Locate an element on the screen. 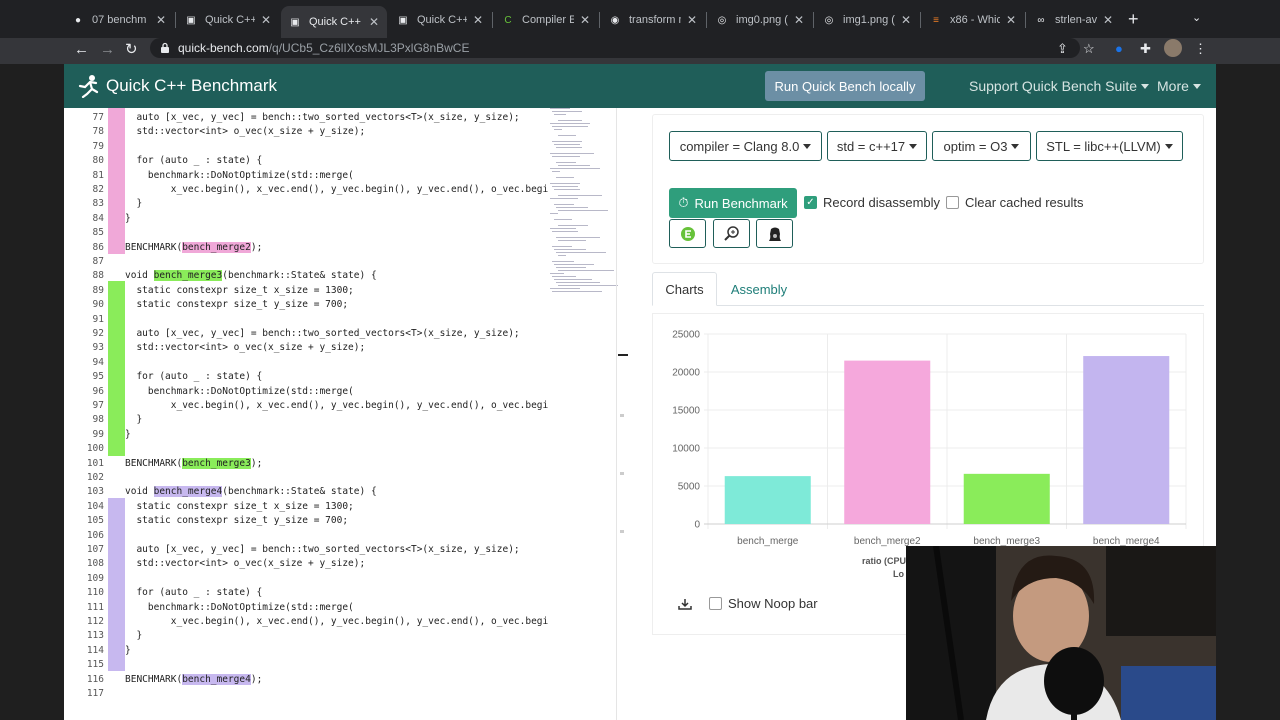 The width and height of the screenshot is (1280, 720). build-bench-button is located at coordinates (774, 233).